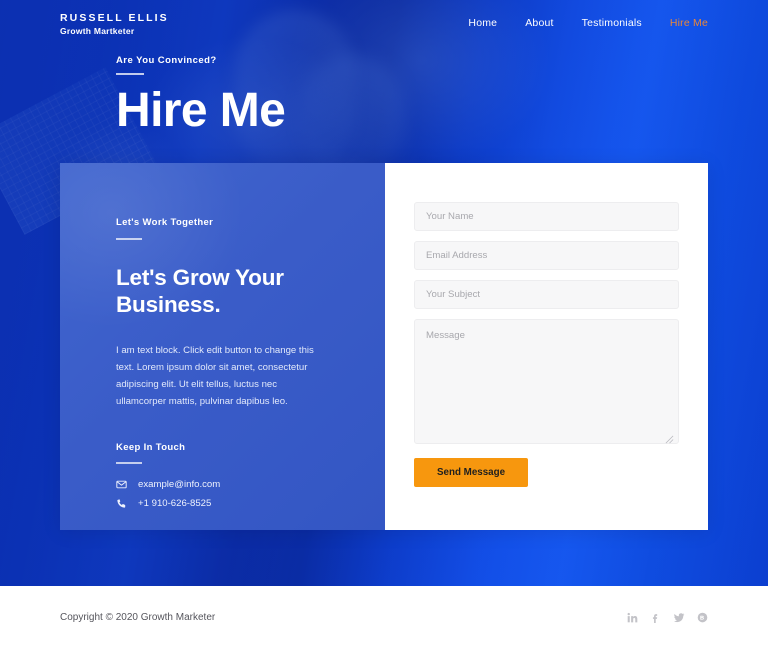 The height and width of the screenshot is (648, 768). I want to click on page-title: Hire Me, so click(201, 110).